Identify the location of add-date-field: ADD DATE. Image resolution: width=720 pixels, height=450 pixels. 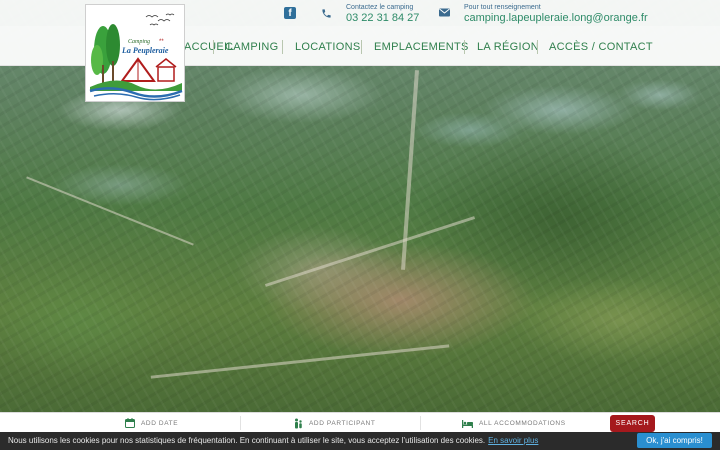
(151, 423).